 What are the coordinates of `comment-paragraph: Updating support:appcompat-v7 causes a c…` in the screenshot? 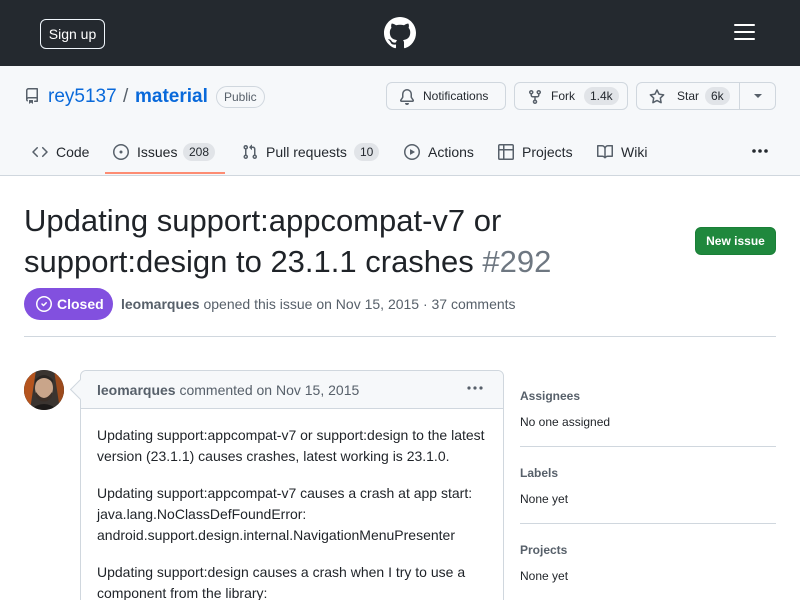 It's located at (285, 514).